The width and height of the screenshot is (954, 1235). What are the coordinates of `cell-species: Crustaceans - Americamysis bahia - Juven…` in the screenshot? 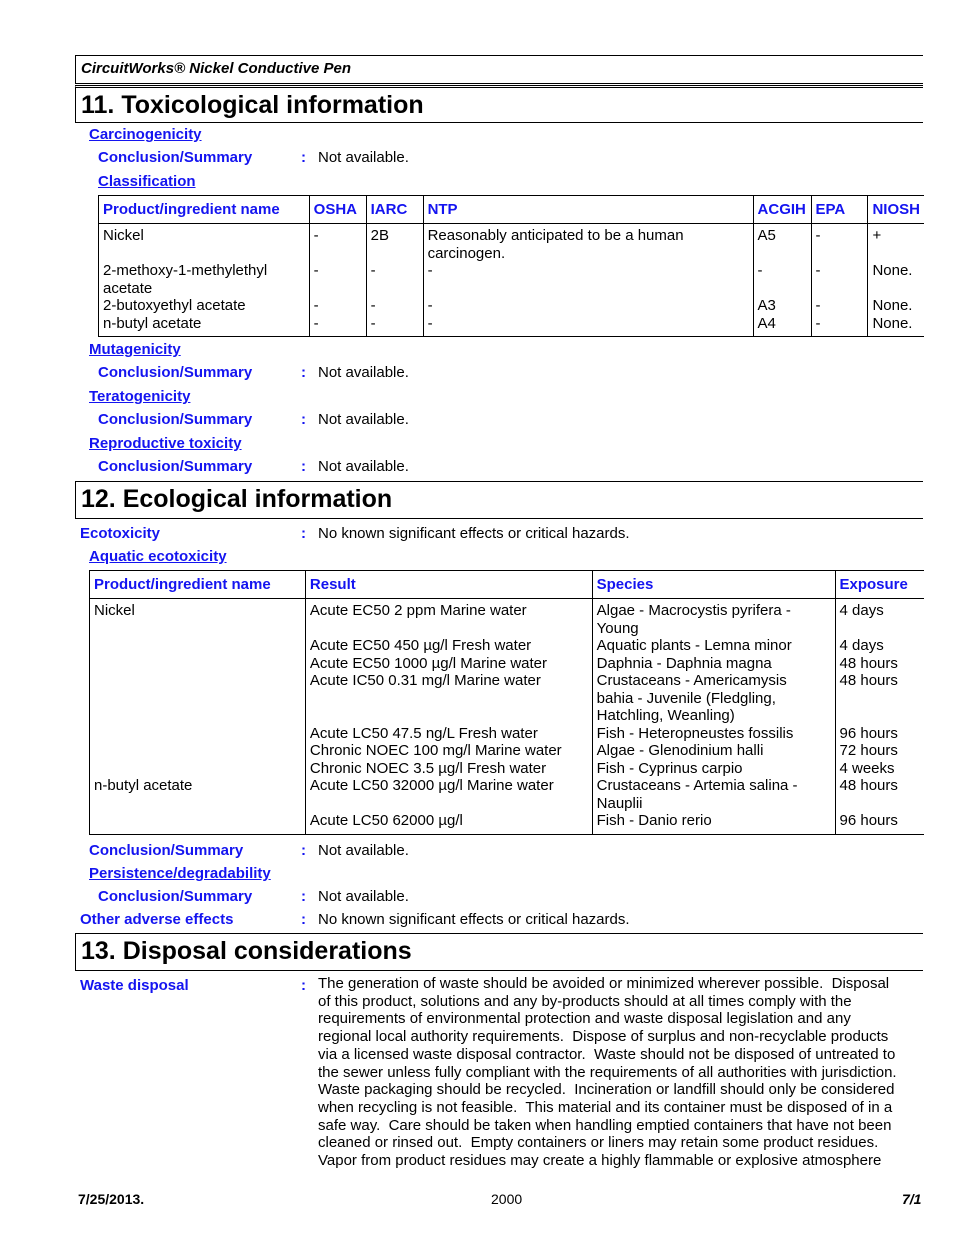 It's located at (713, 698).